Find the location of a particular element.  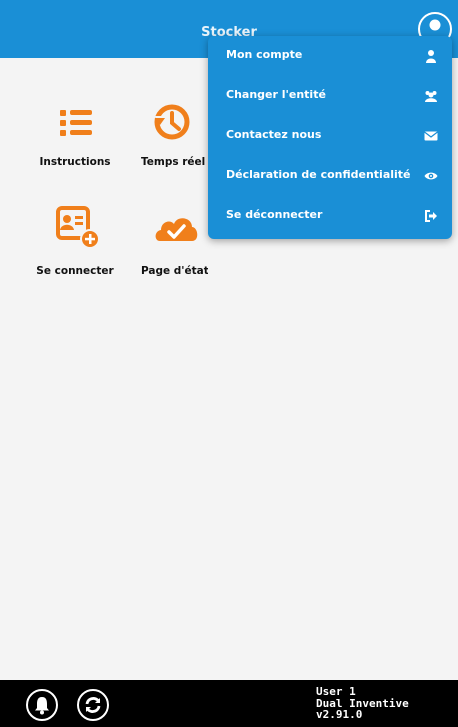

sign-out-icon is located at coordinates (431, 216).